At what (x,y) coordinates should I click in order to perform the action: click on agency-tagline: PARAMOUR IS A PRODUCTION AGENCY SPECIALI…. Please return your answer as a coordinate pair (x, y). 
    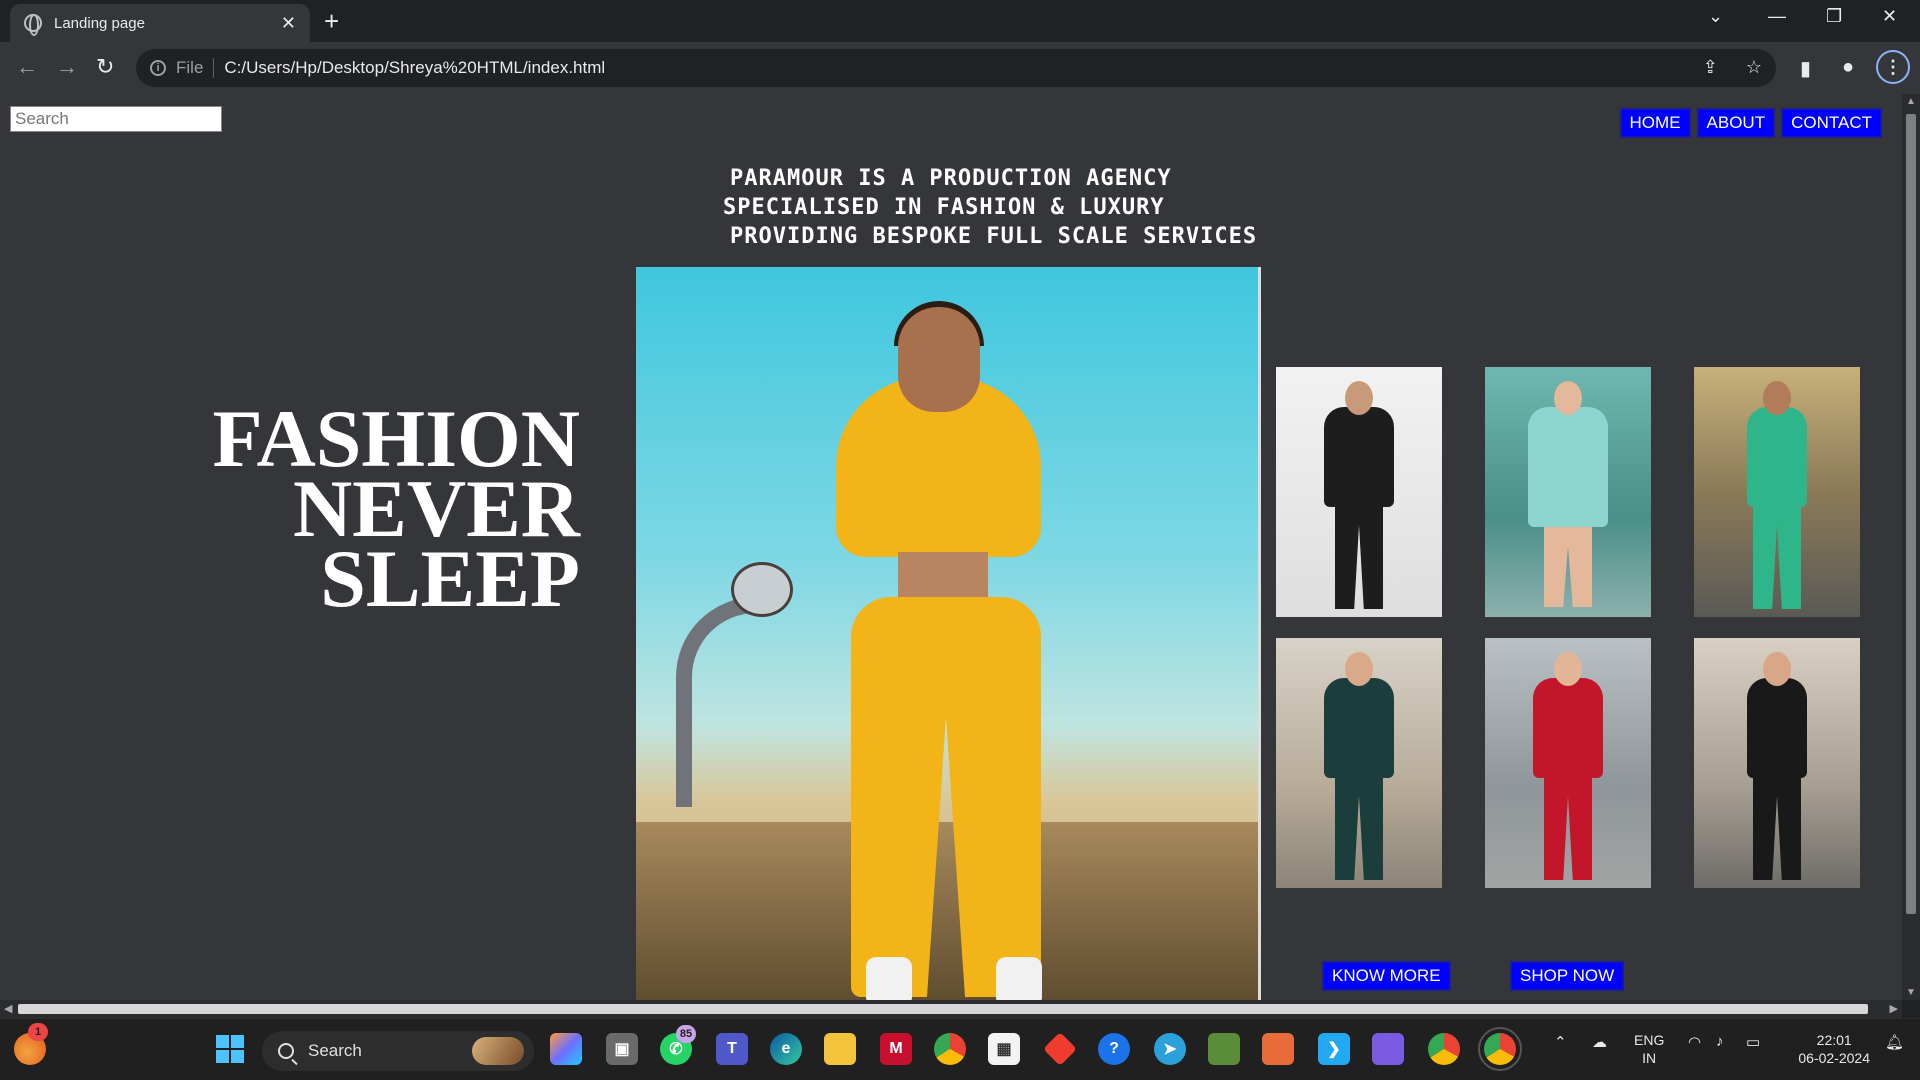
    Looking at the image, I should click on (990, 207).